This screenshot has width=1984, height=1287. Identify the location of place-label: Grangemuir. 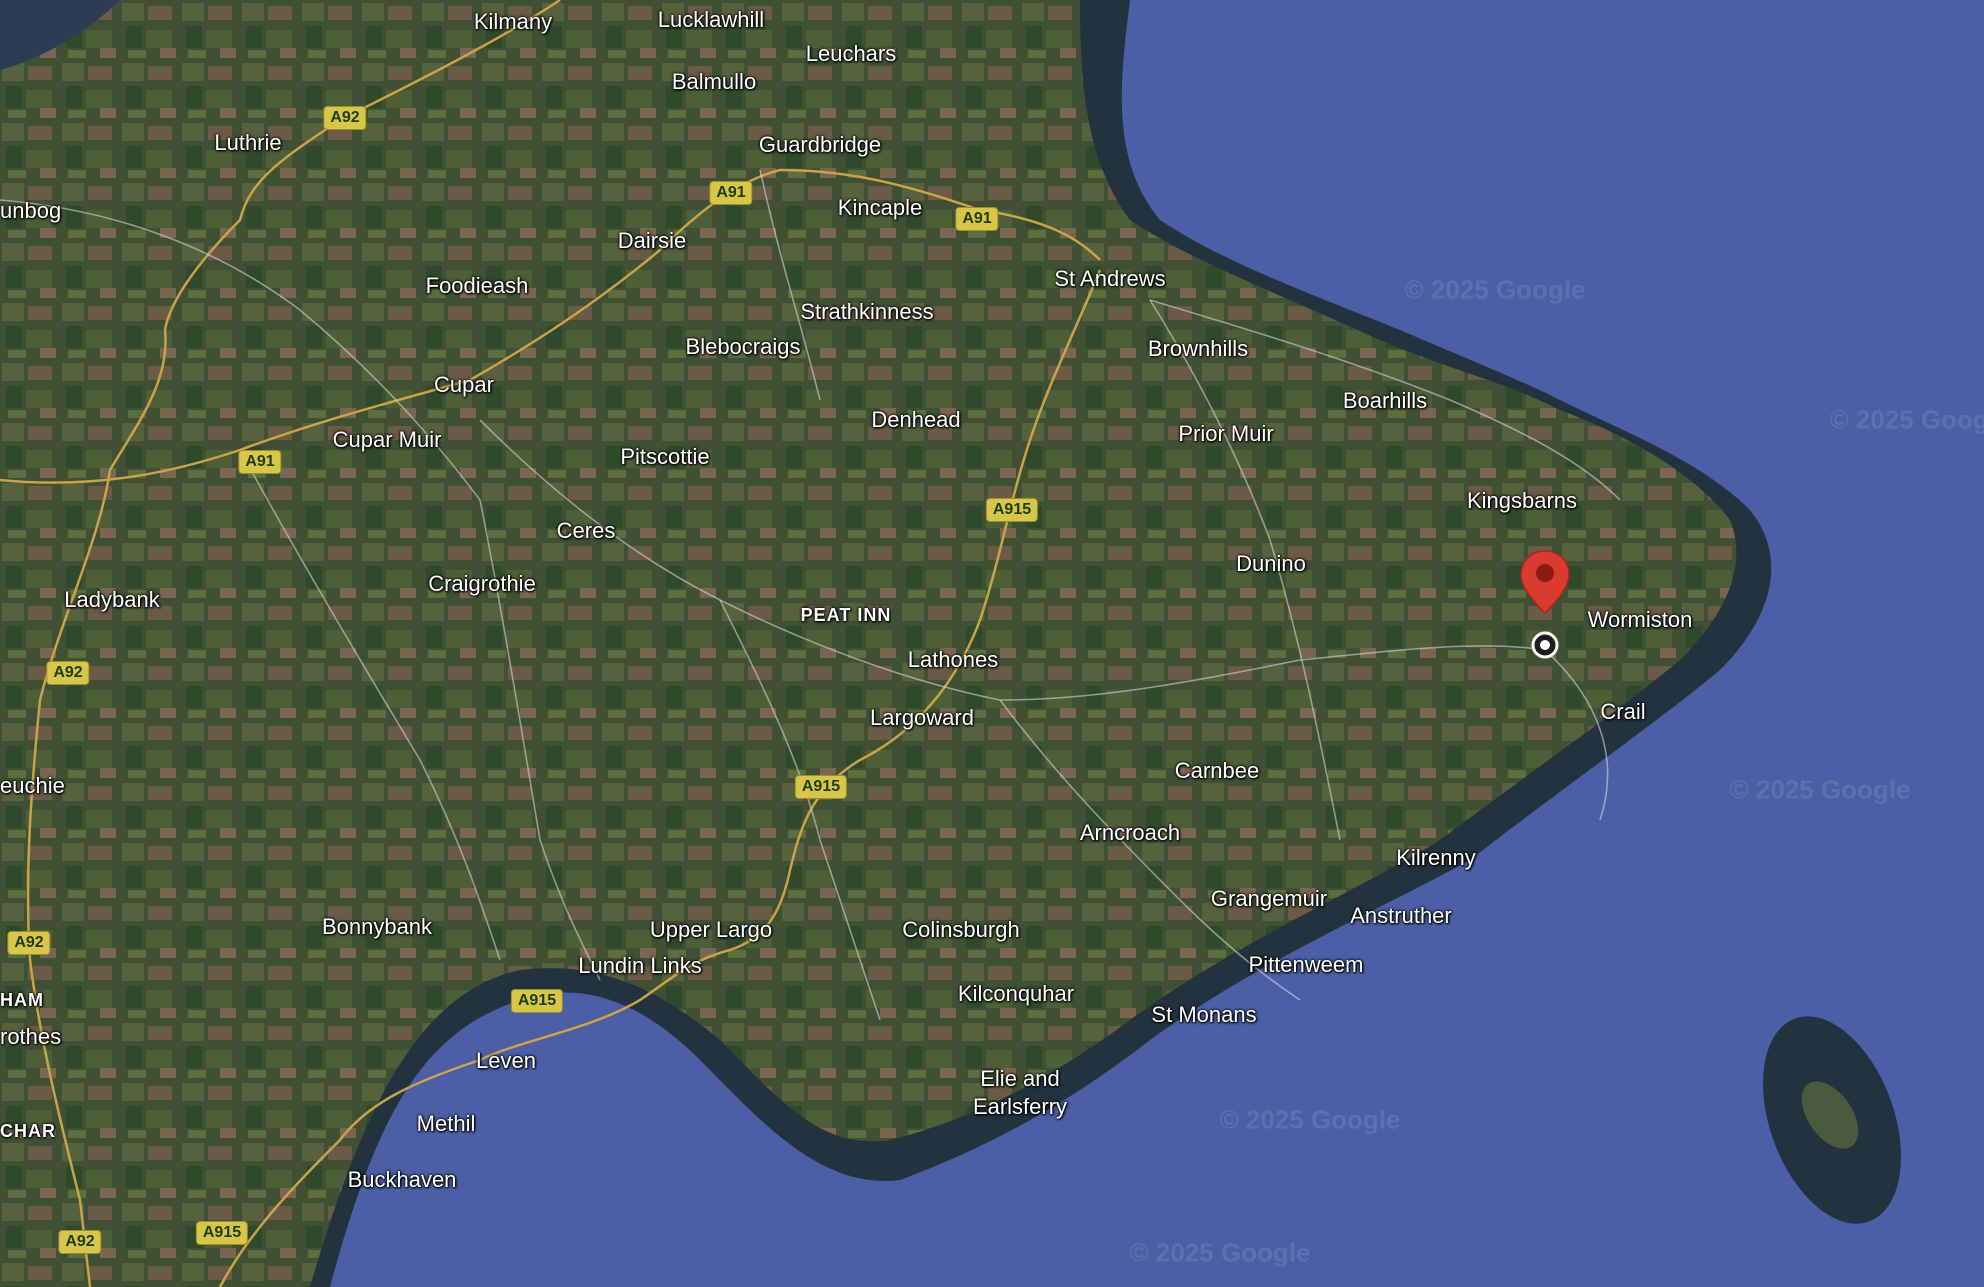
(1269, 899).